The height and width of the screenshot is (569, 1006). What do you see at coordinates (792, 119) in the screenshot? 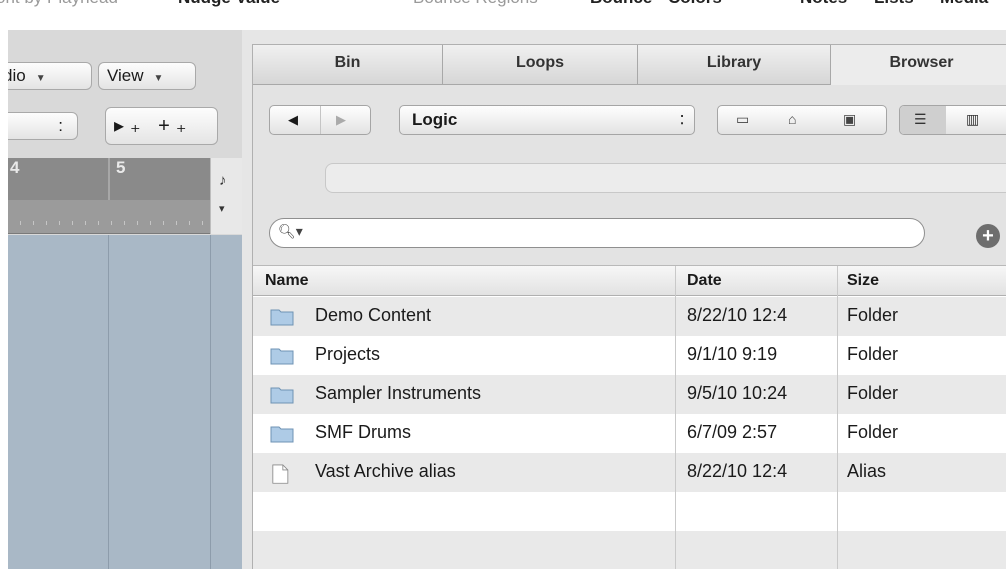
I see `home-icon: ⌂` at bounding box center [792, 119].